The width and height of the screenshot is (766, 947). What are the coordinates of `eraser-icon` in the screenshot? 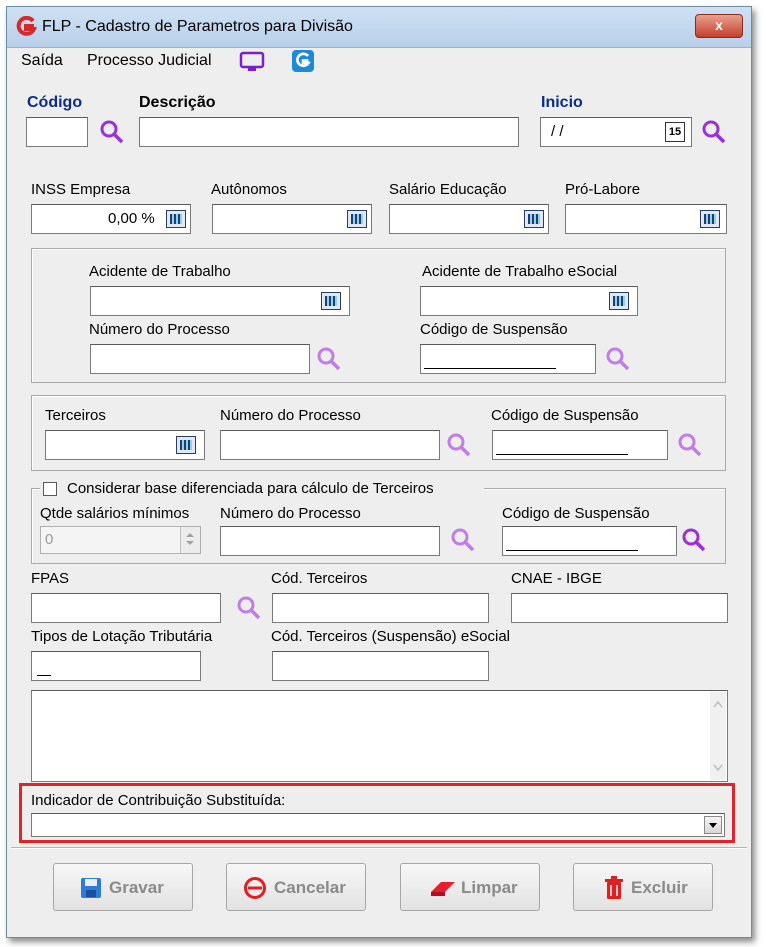 It's located at (443, 889).